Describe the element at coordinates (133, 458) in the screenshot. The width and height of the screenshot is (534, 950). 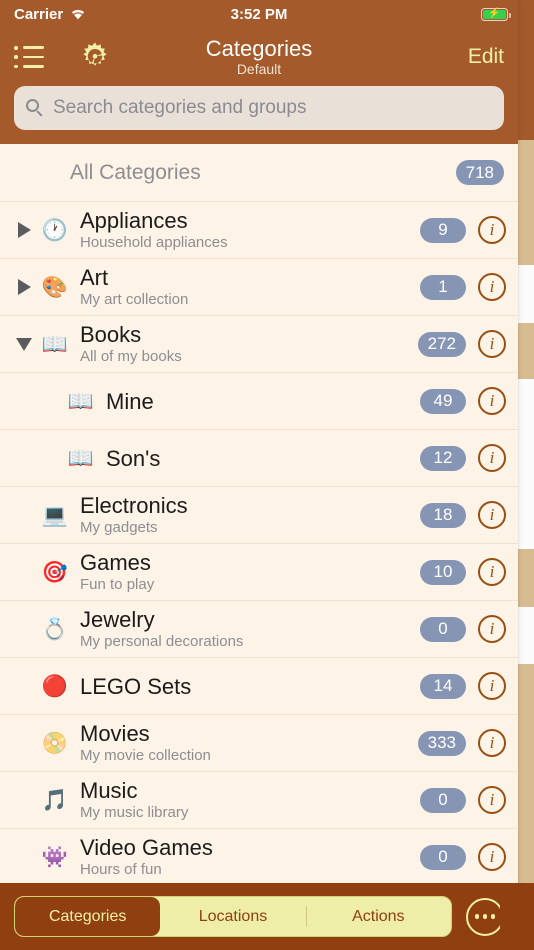
I see `row-title: Son's` at that location.